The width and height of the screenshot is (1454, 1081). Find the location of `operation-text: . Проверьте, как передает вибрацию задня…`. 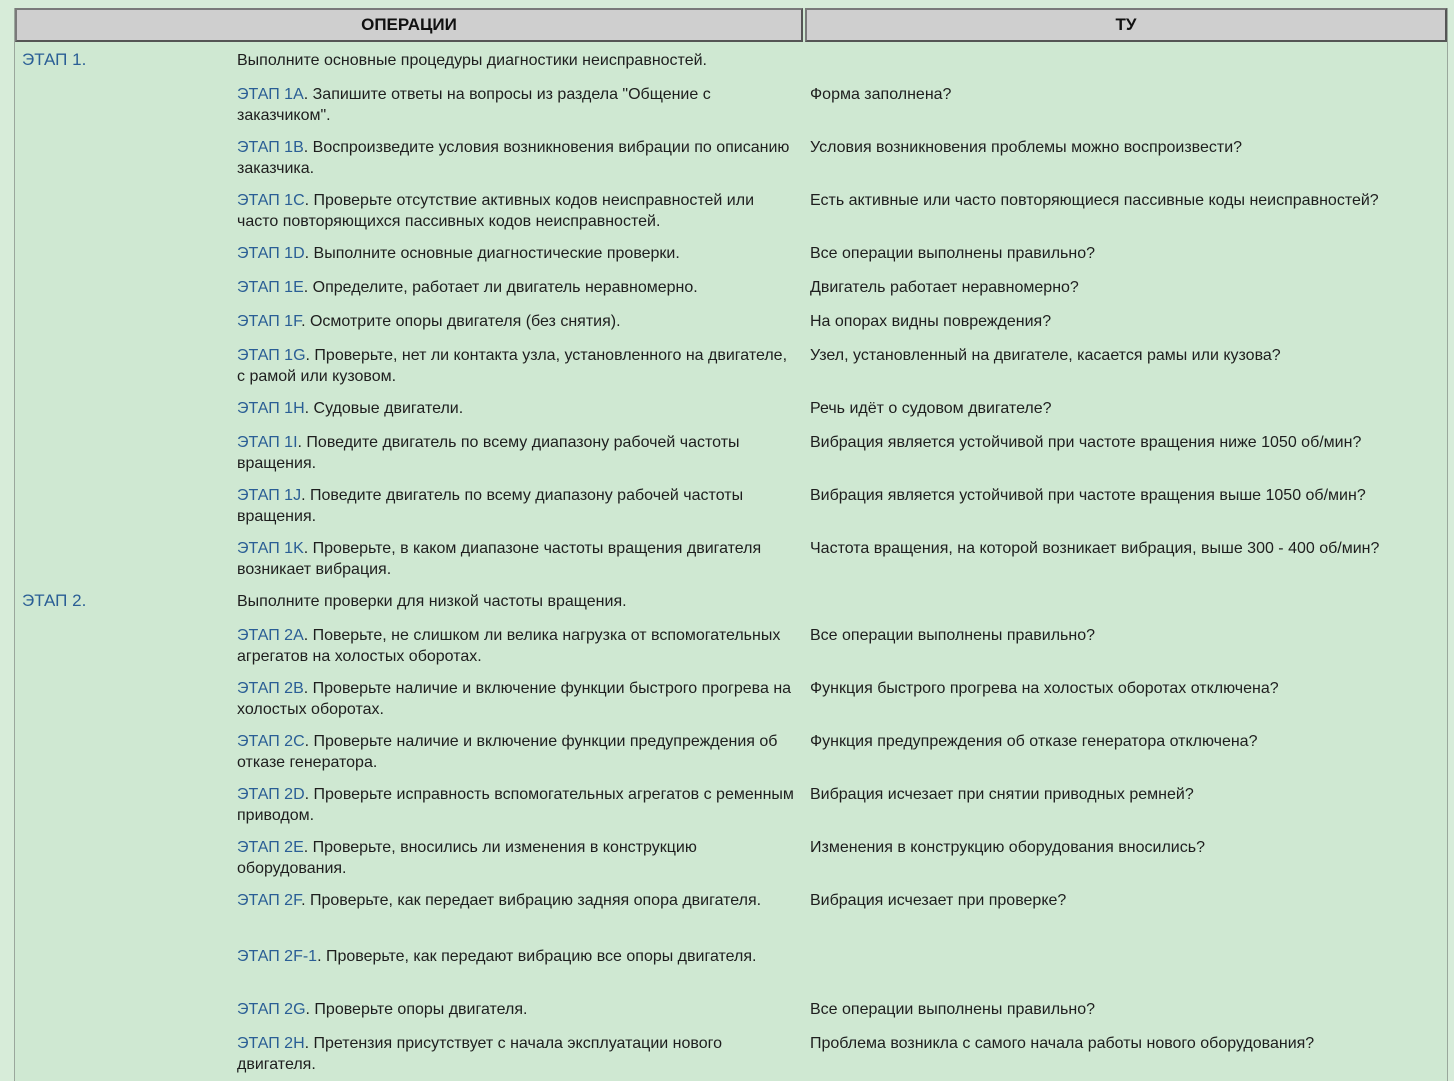

operation-text: . Проверьте, как передает вибрацию задня… is located at coordinates (531, 900).